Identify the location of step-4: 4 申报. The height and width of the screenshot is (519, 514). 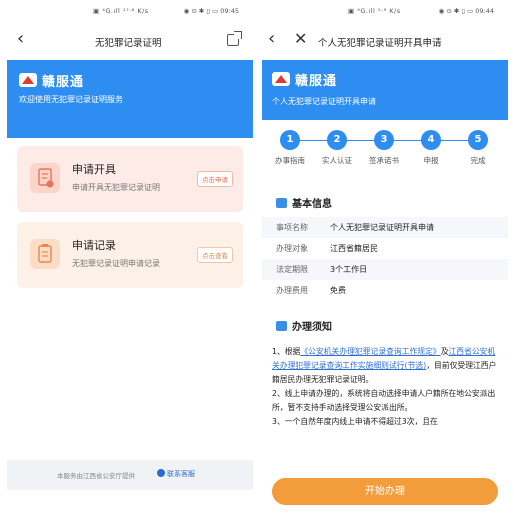
(431, 148).